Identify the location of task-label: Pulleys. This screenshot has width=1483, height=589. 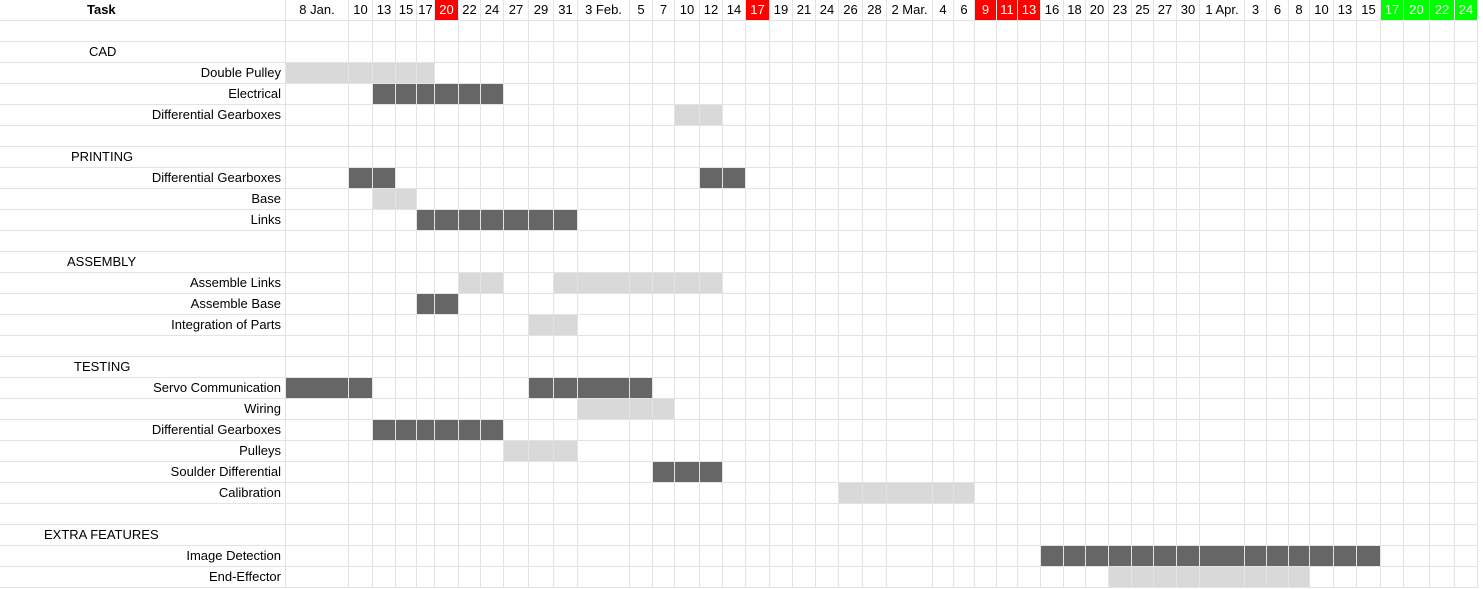
(143, 451).